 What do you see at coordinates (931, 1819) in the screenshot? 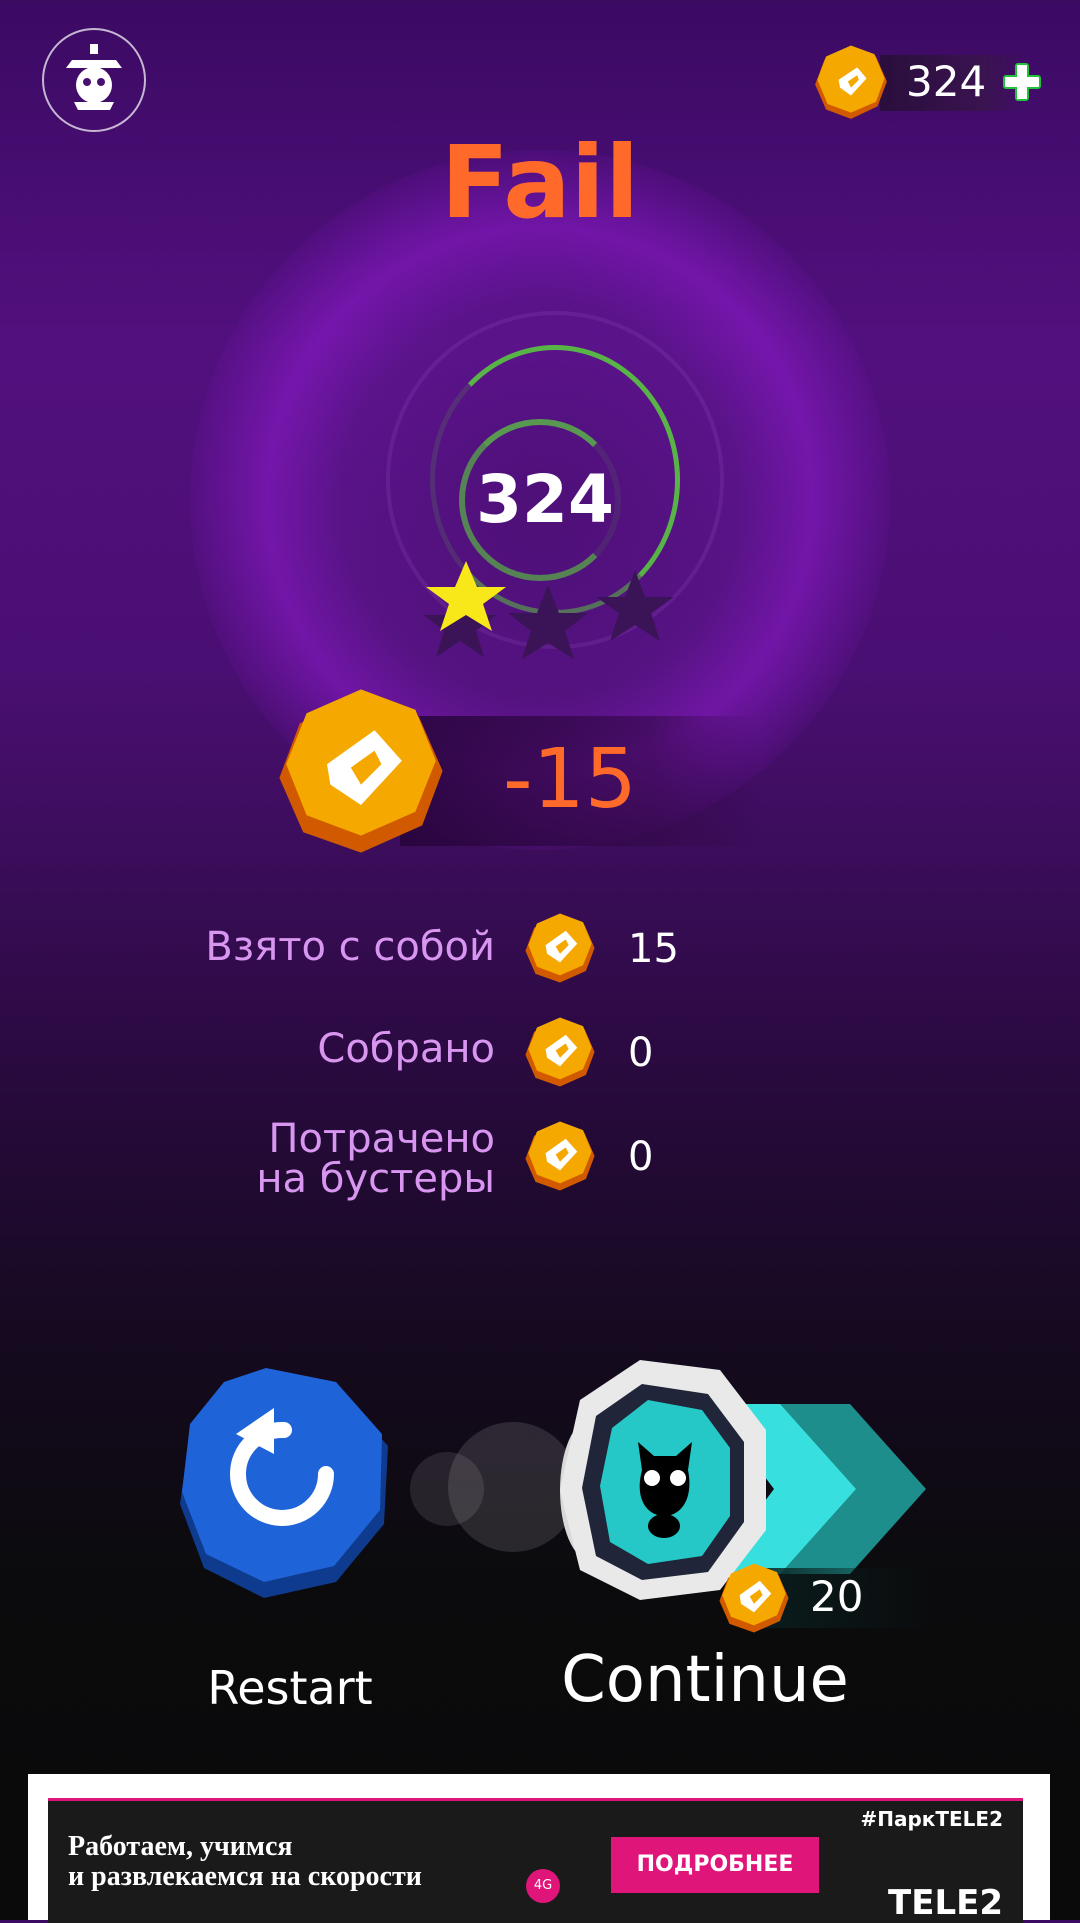
I see `ad-hashtag: #ПаркTELE2` at bounding box center [931, 1819].